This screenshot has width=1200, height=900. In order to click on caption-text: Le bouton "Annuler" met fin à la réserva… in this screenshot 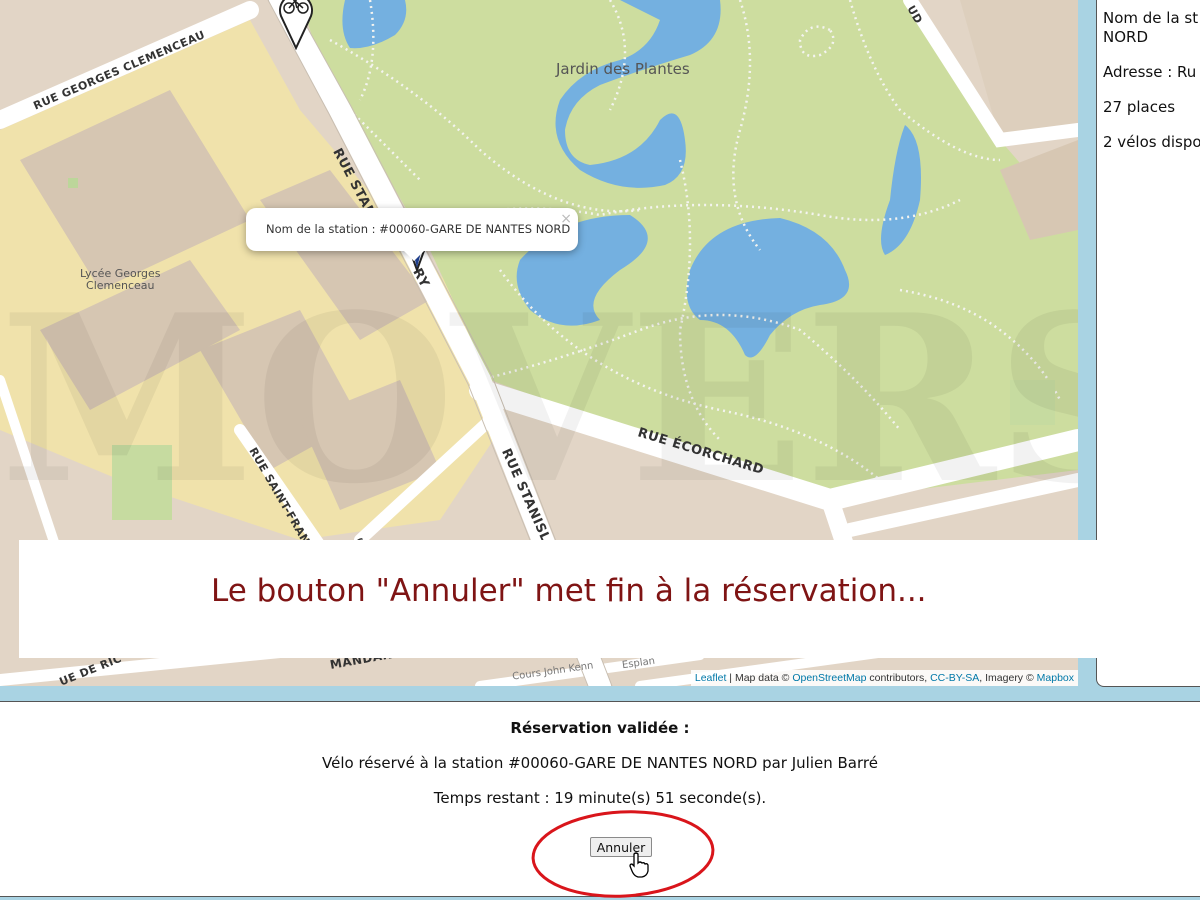, I will do `click(569, 591)`.